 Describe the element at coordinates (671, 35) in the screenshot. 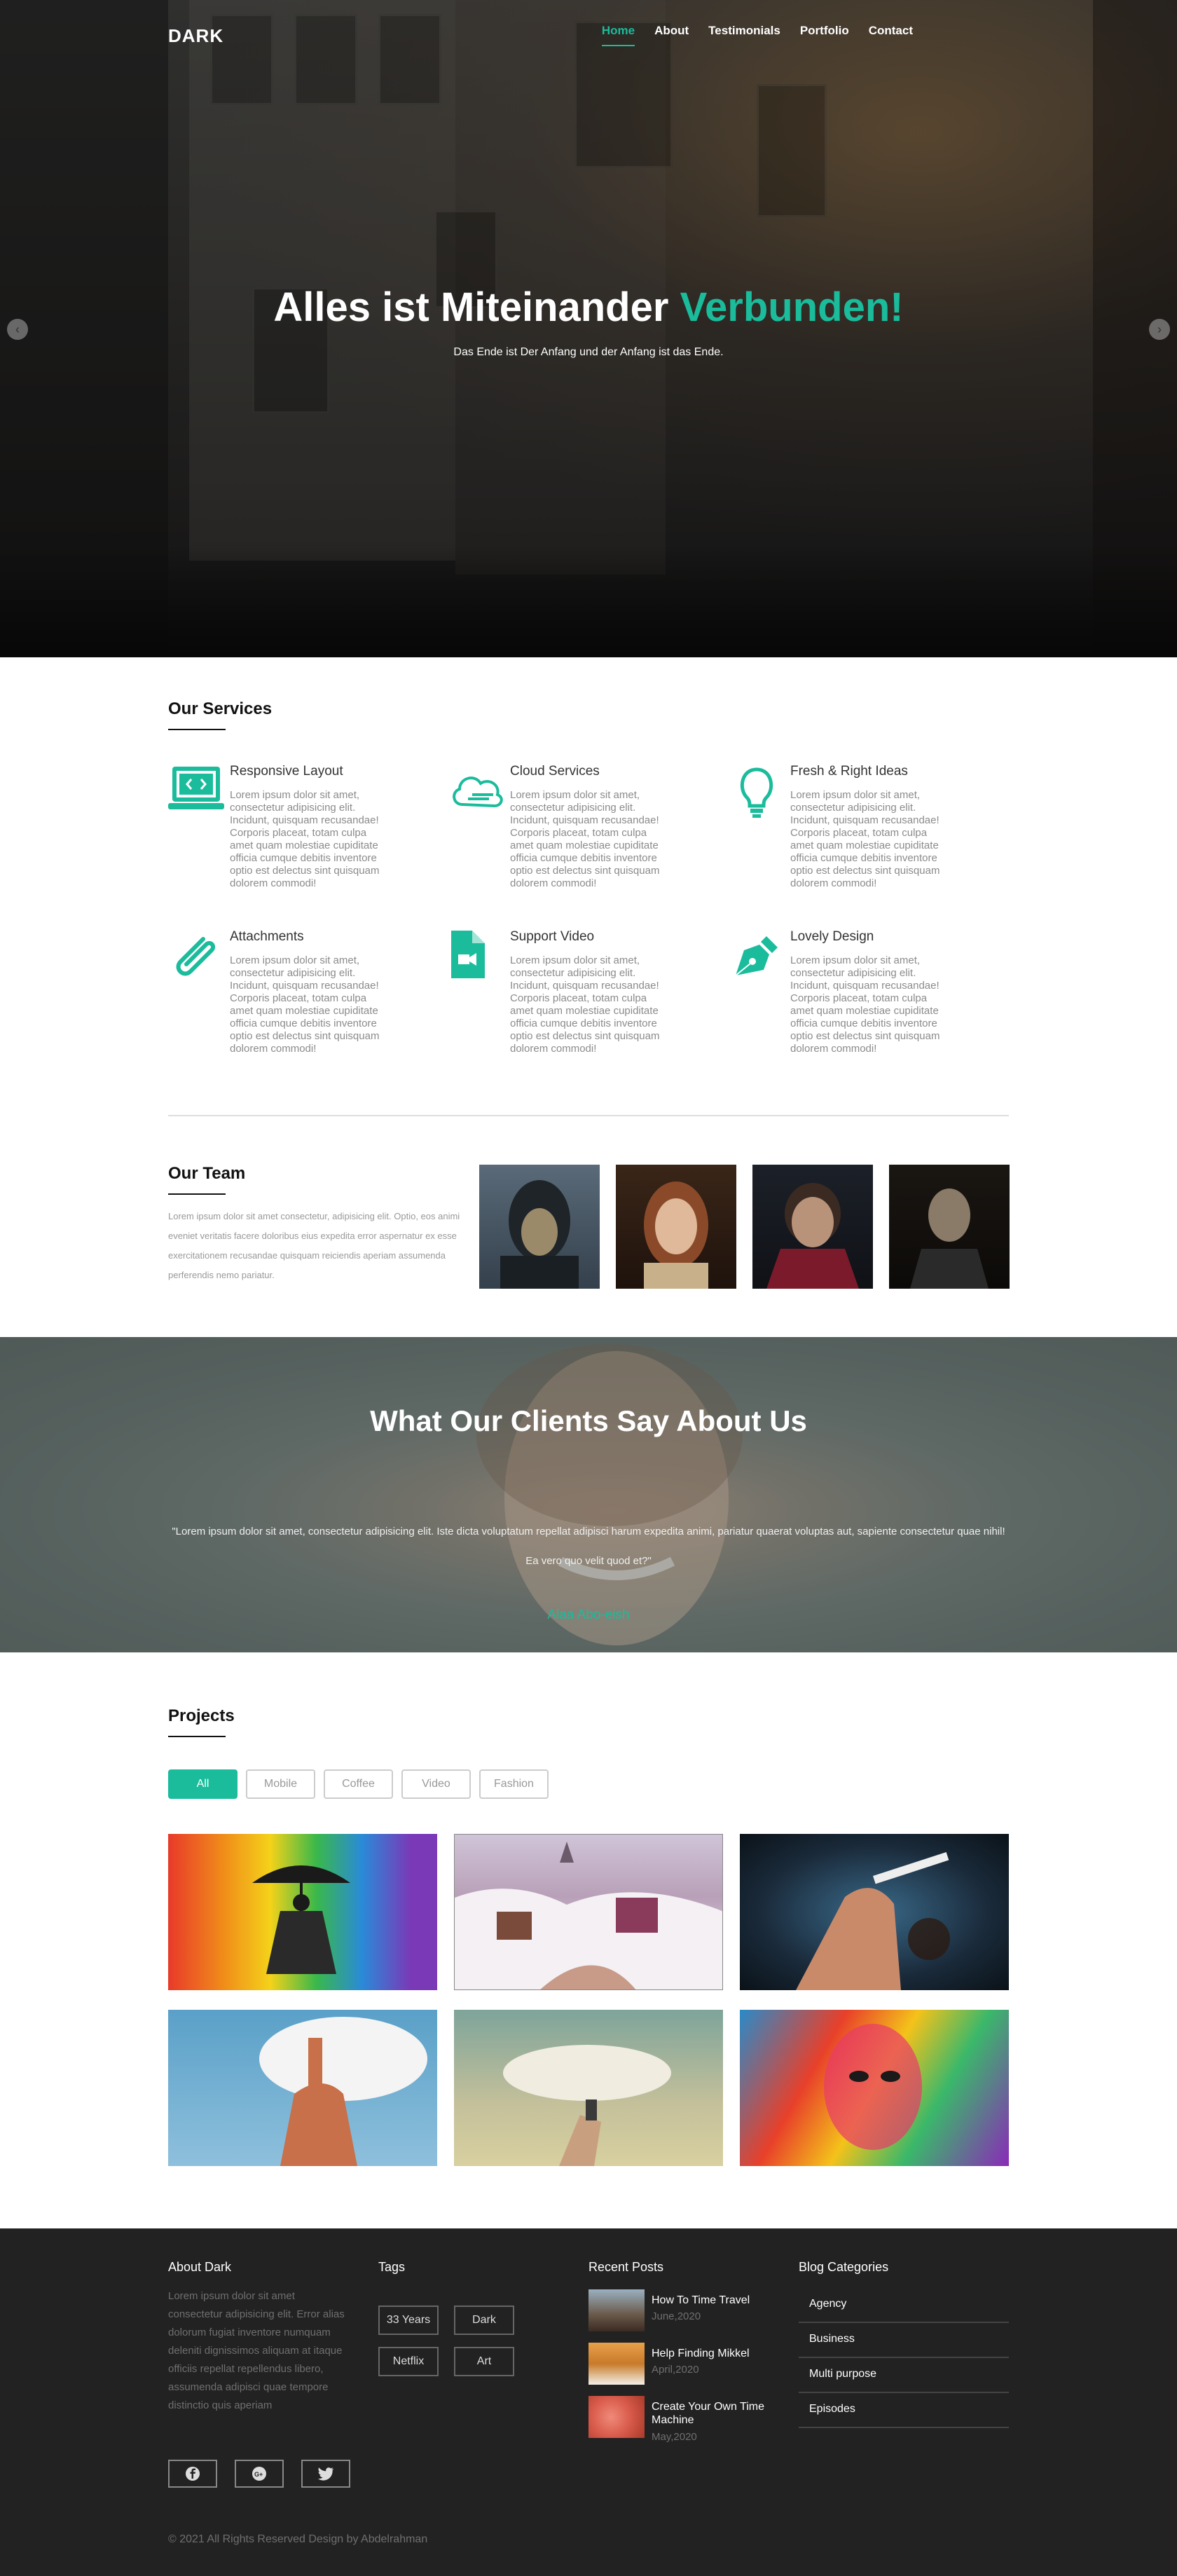

I see `nav-about: About` at that location.